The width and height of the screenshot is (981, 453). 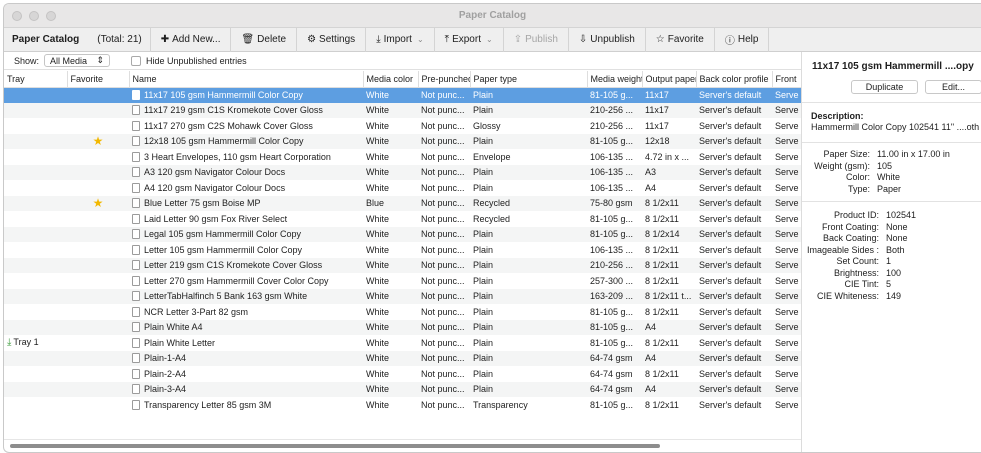 I want to click on column-header: Media weight, so click(x=615, y=79).